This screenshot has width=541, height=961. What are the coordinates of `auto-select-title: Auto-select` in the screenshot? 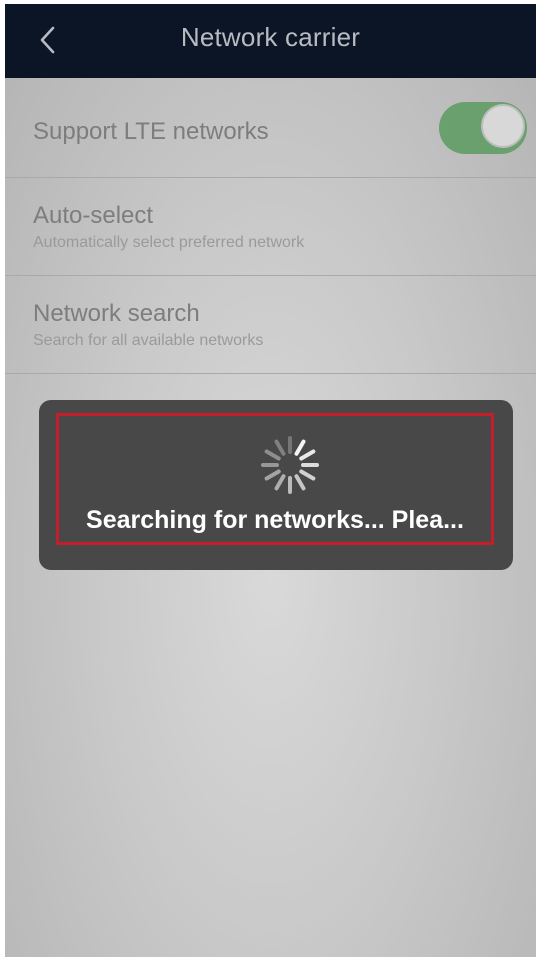 It's located at (93, 215).